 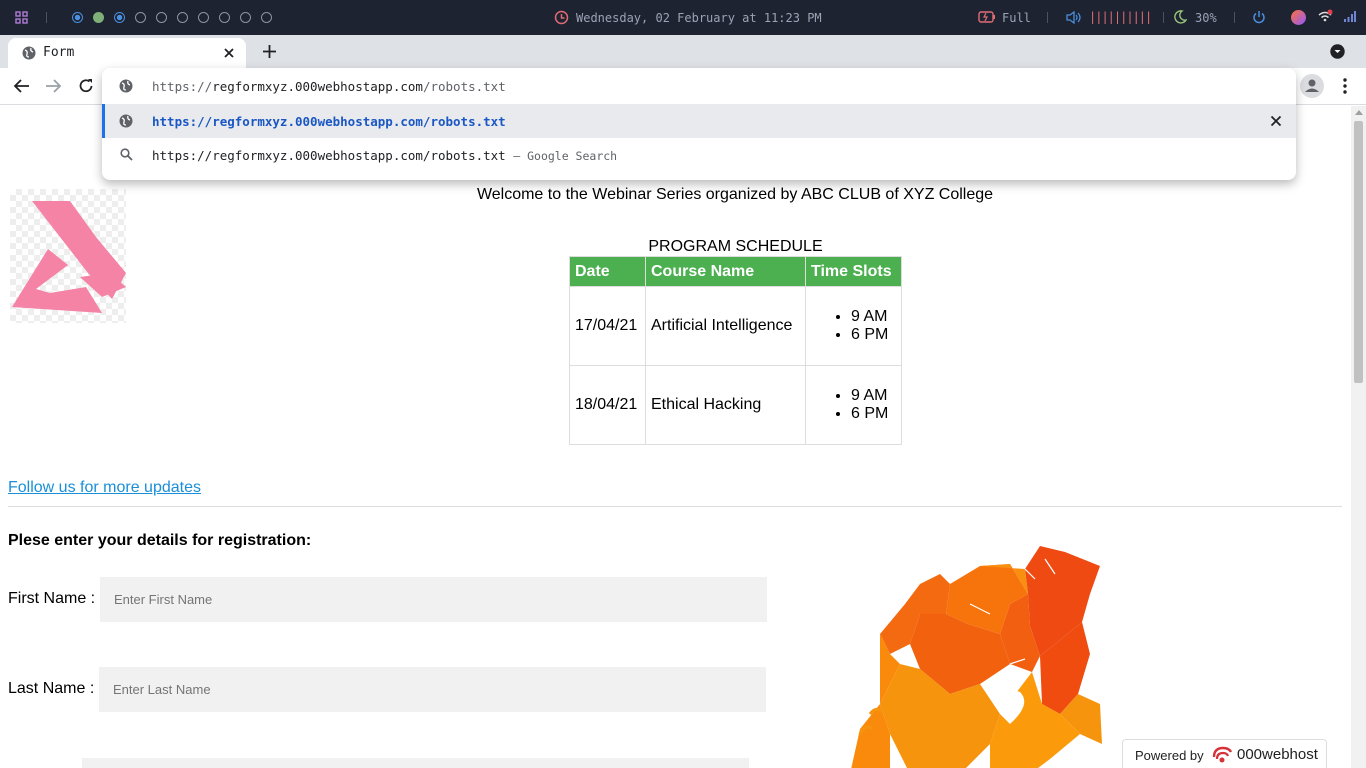 What do you see at coordinates (127, 53) in the screenshot?
I see `tab-form: Form` at bounding box center [127, 53].